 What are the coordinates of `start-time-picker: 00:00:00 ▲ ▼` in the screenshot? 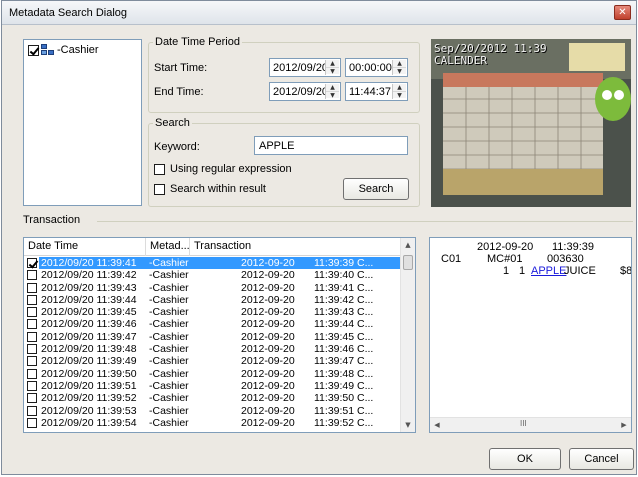 It's located at (376, 67).